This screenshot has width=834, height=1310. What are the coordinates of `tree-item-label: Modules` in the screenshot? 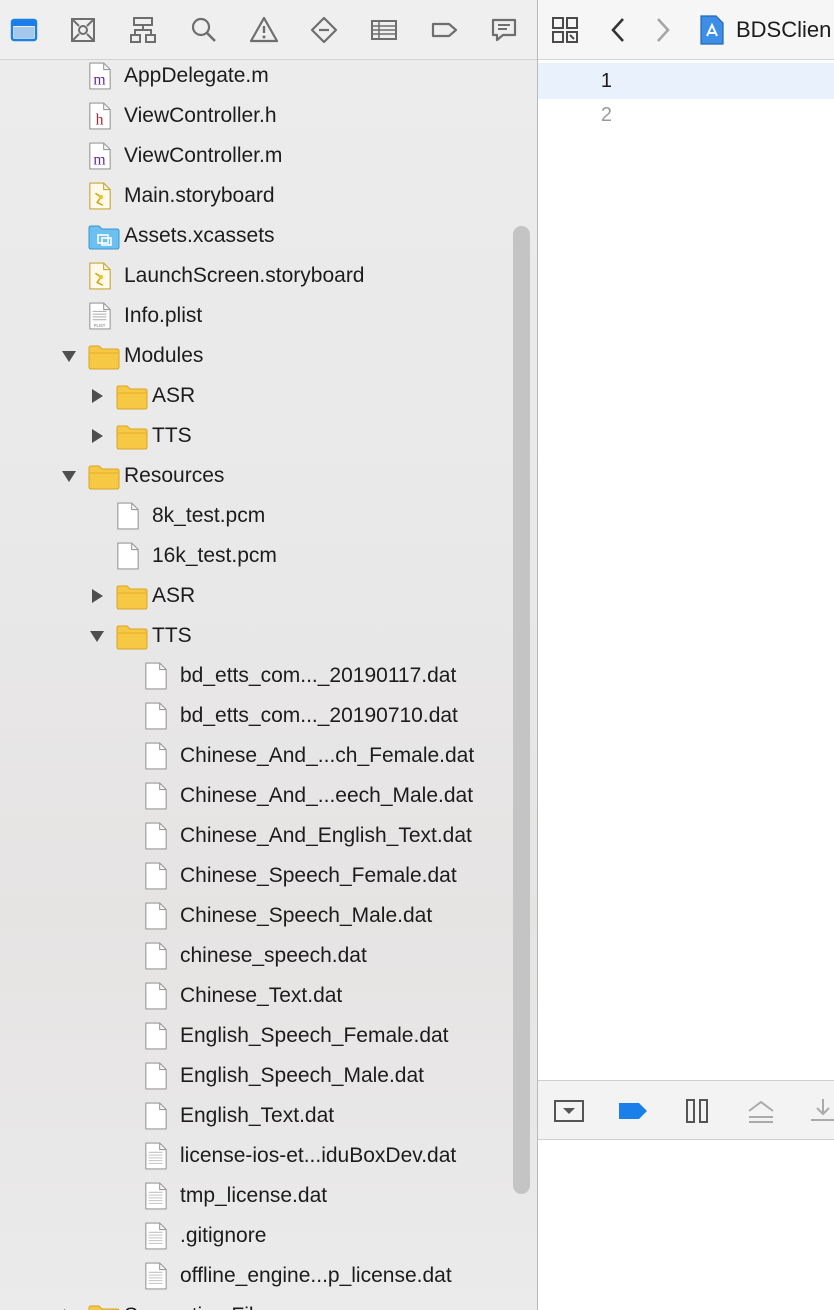 It's located at (164, 355).